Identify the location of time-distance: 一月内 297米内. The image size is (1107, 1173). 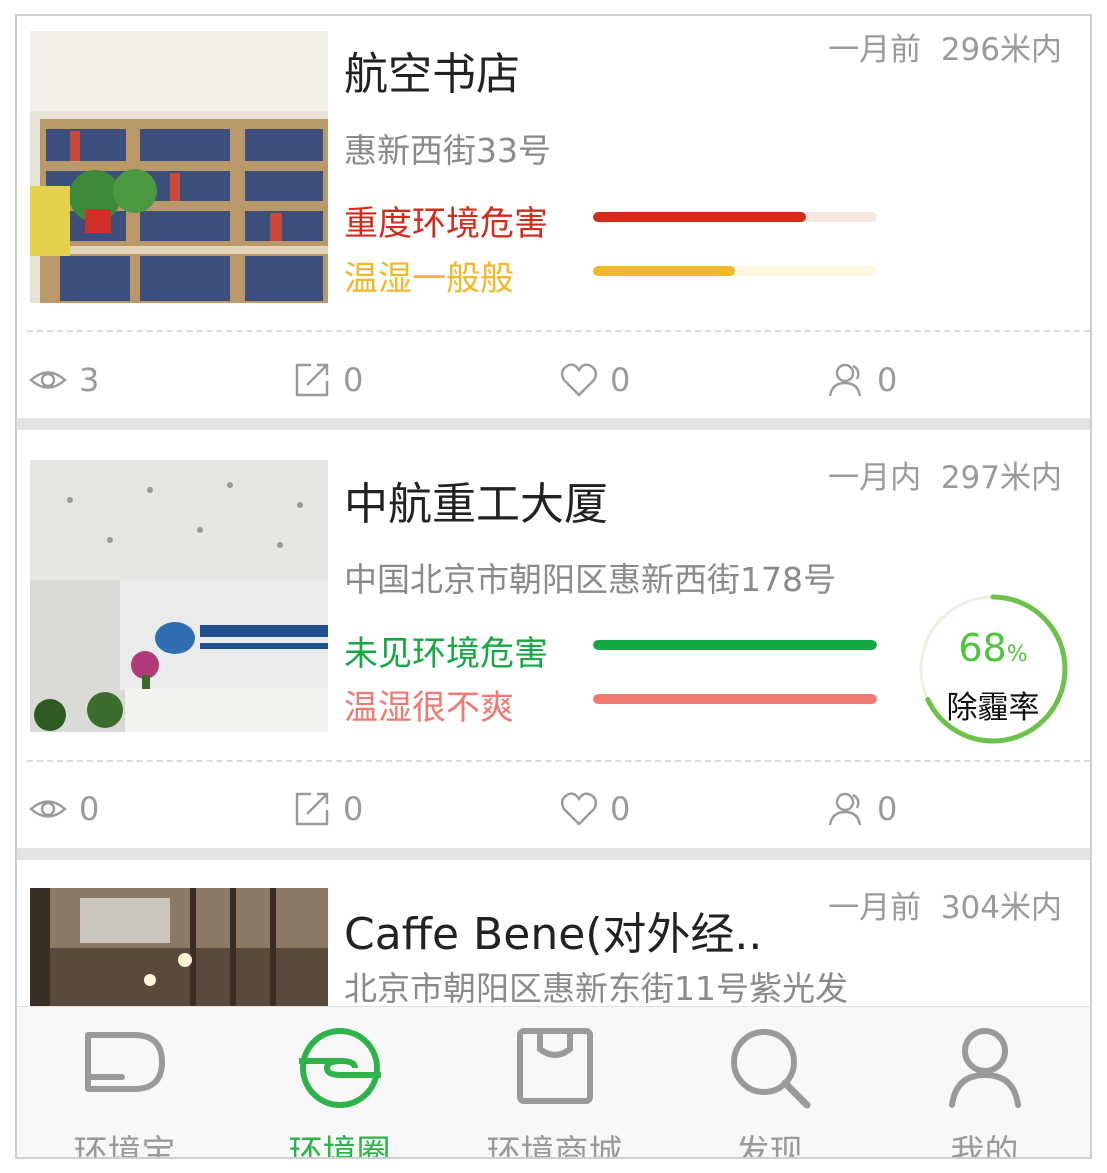
(945, 474).